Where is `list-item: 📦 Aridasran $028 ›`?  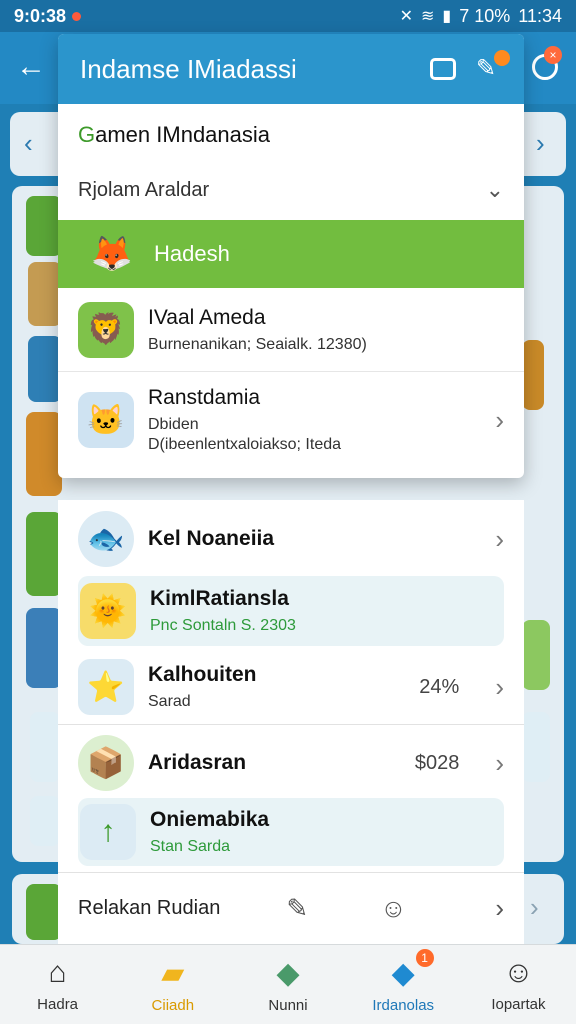 list-item: 📦 Aridasran $028 › is located at coordinates (291, 763).